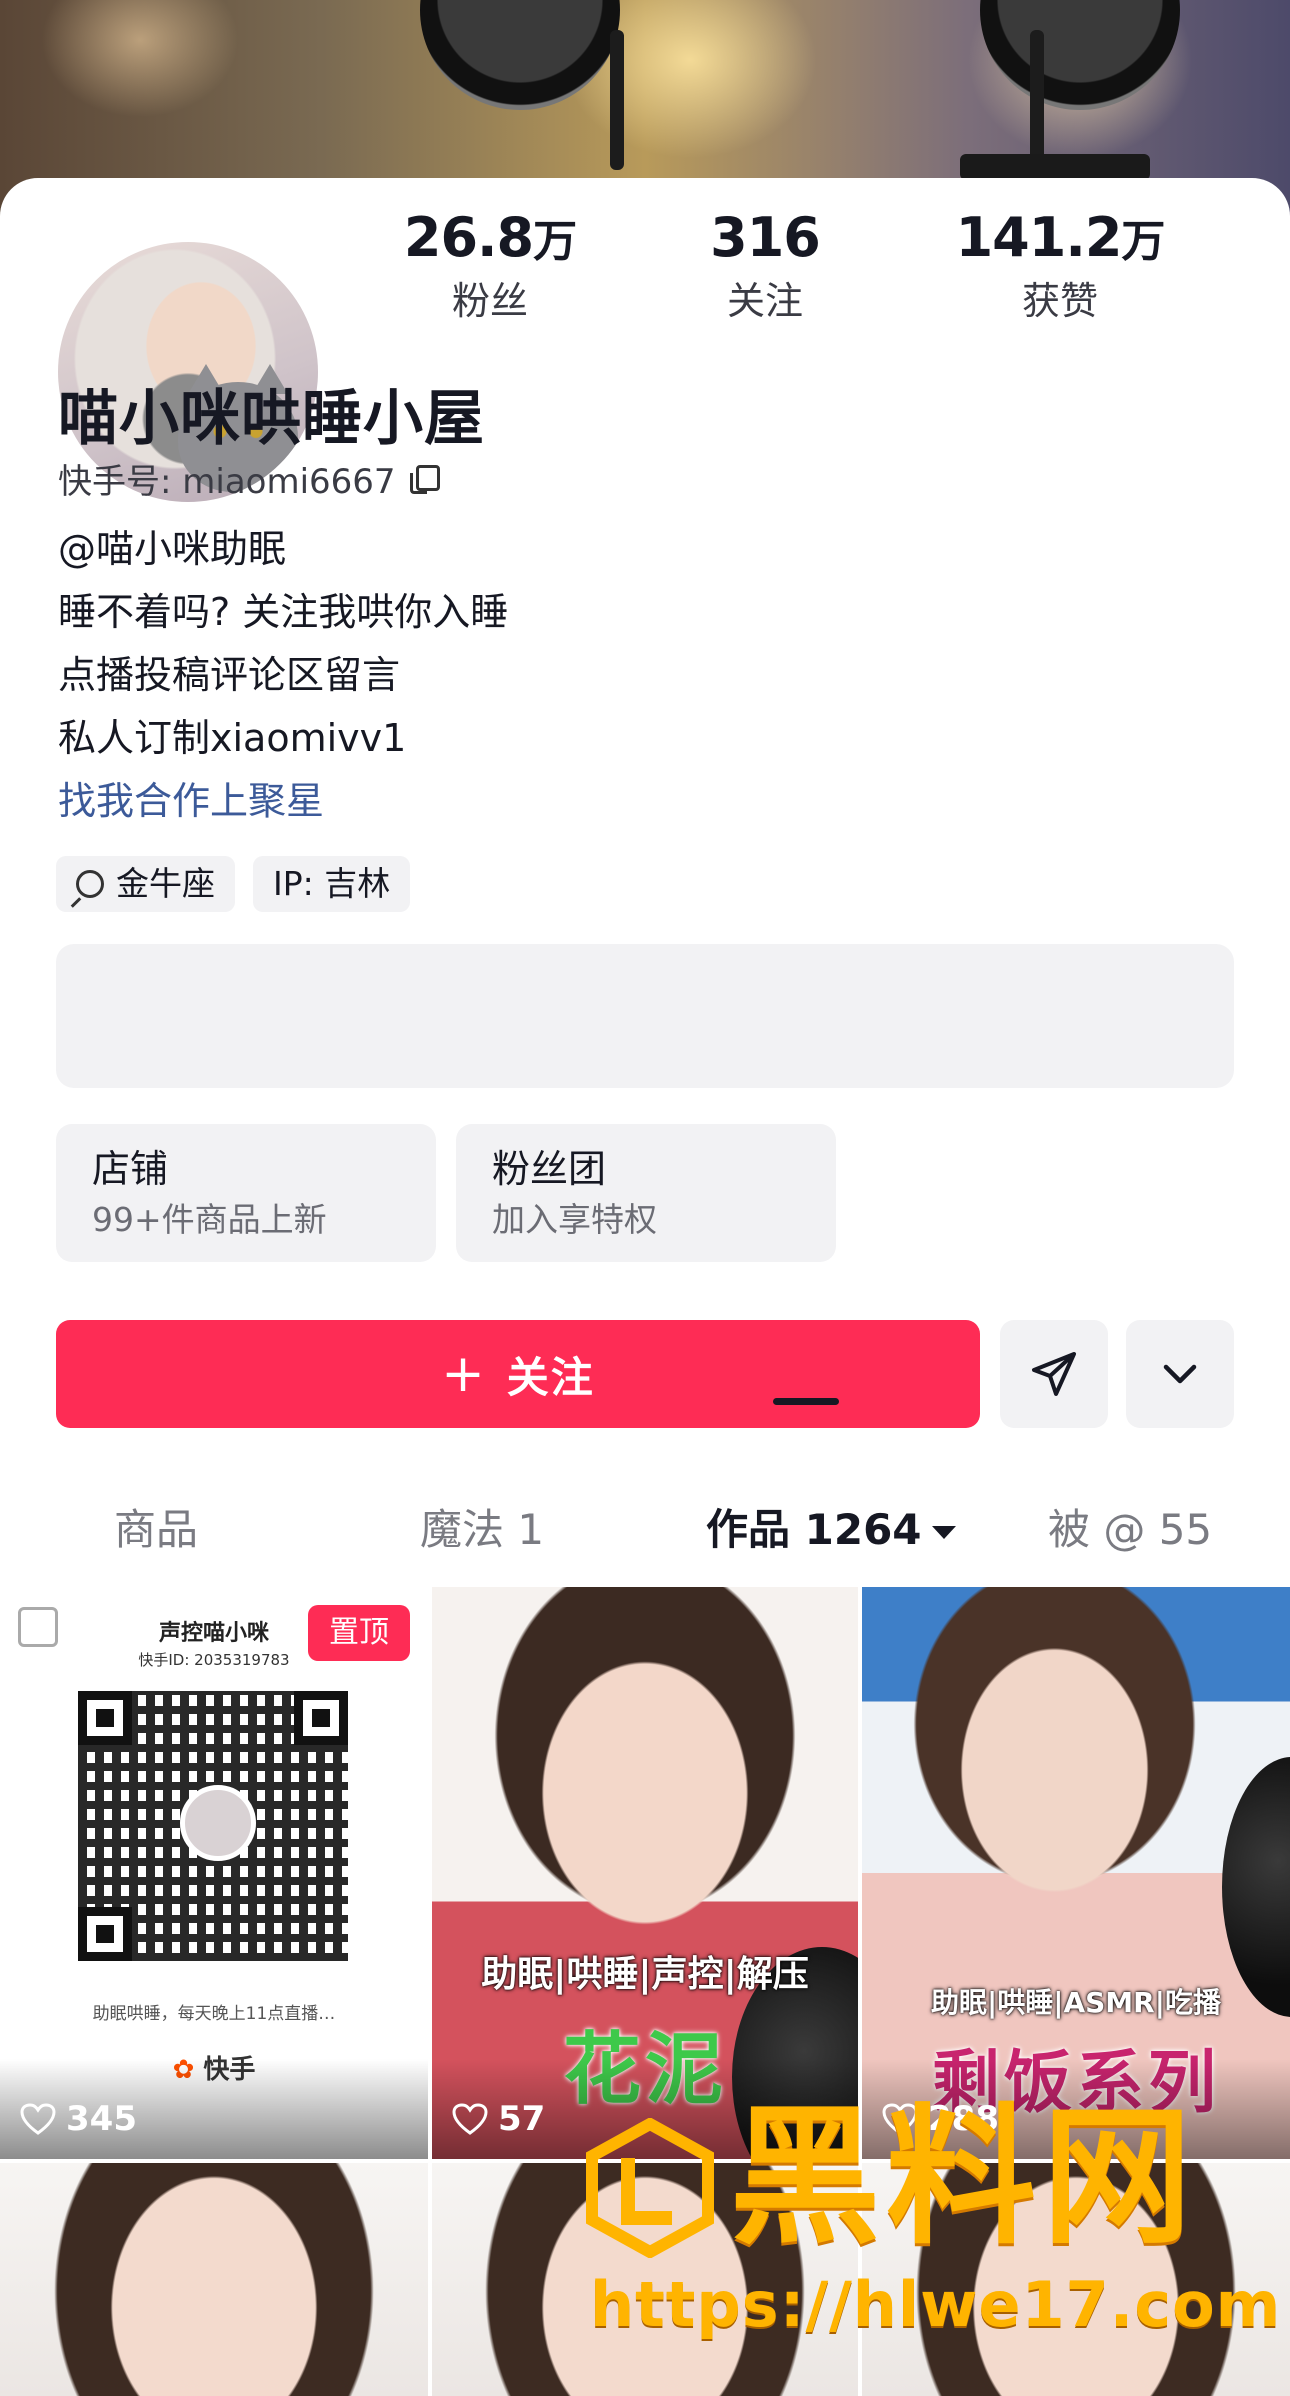 The width and height of the screenshot is (1290, 2396). What do you see at coordinates (482, 1526) in the screenshot?
I see `tab-magic: 魔法 1` at bounding box center [482, 1526].